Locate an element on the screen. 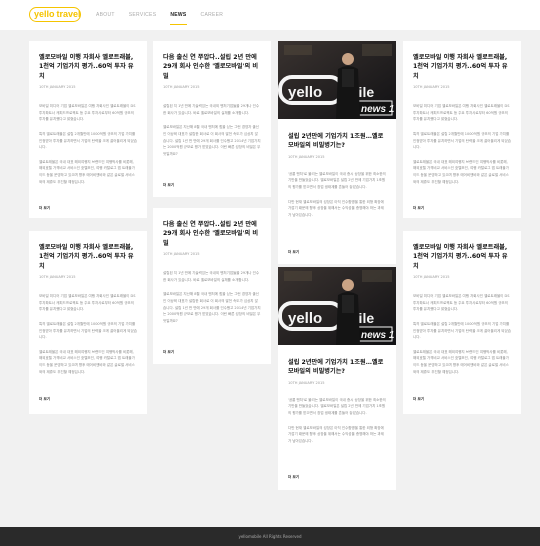 The width and height of the screenshot is (540, 546). site-header: yello travel ABOUT SERVICES NEWS CAREER is located at coordinates (270, 15).